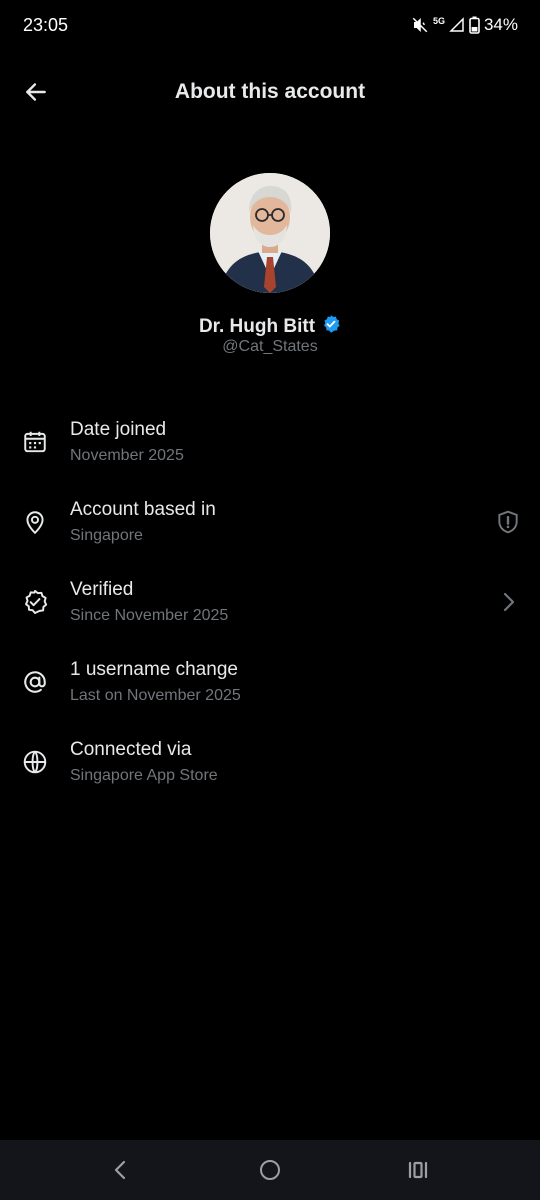 This screenshot has height=1200, width=540. I want to click on info-subtitle: November 2025, so click(127, 455).